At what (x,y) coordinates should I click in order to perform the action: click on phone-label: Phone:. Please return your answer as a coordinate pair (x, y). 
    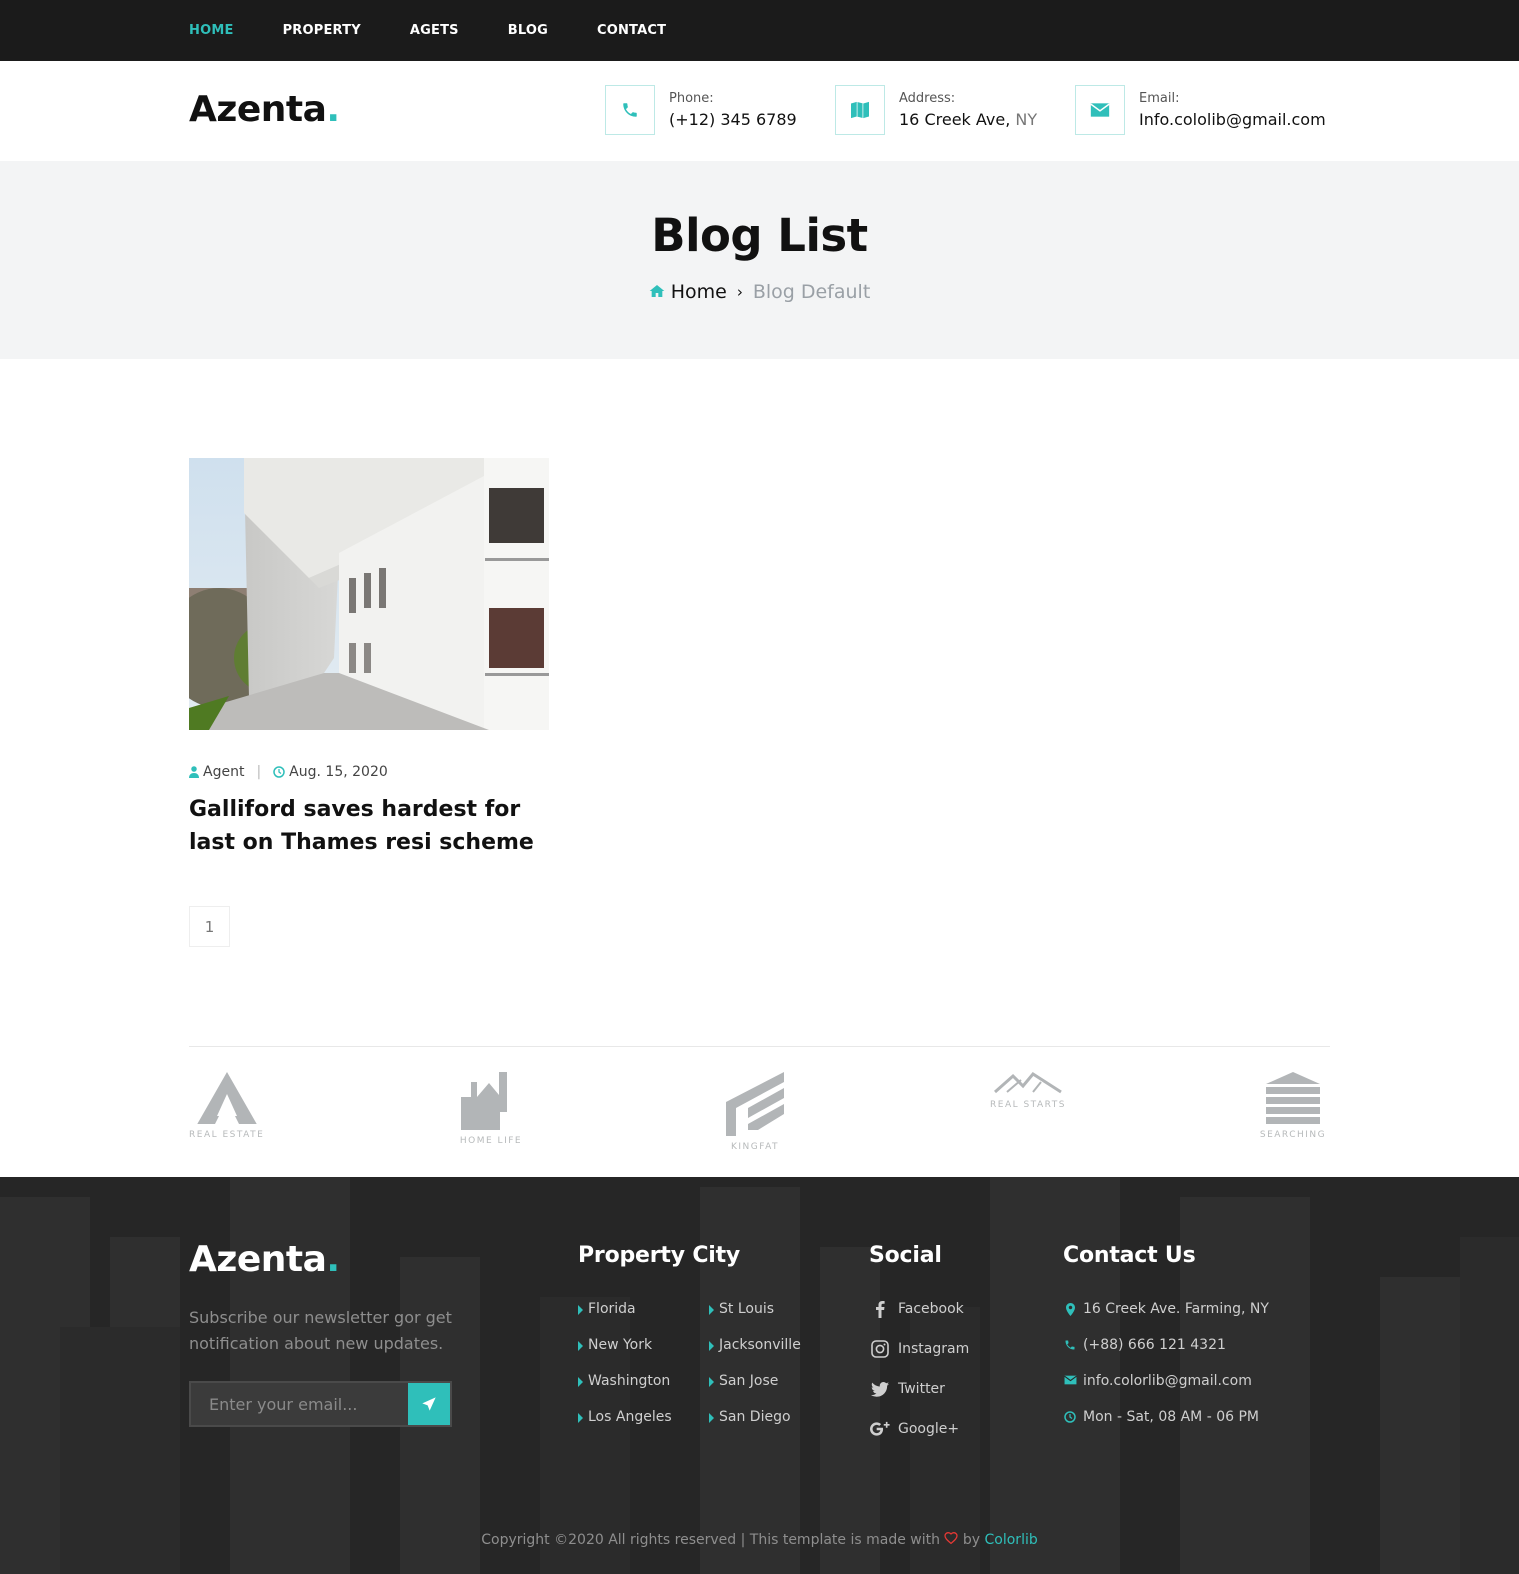
    Looking at the image, I should click on (691, 98).